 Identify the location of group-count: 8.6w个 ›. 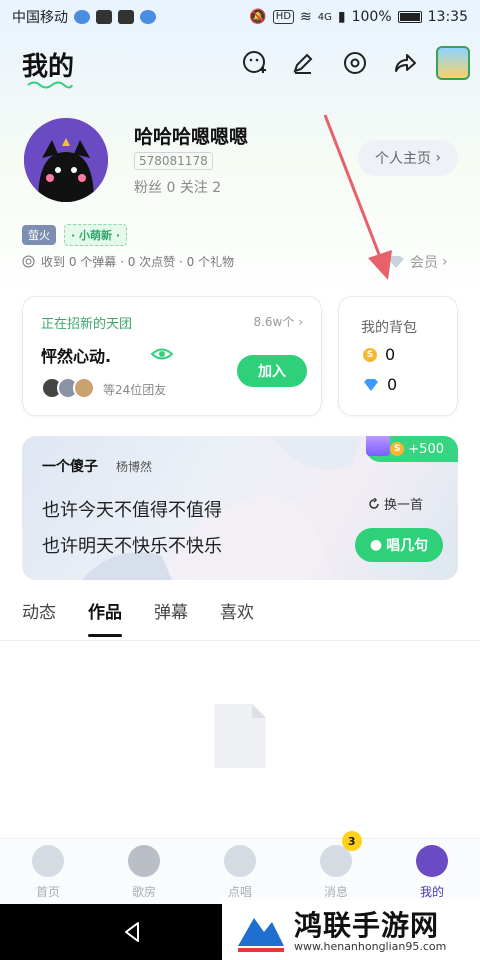
(278, 321).